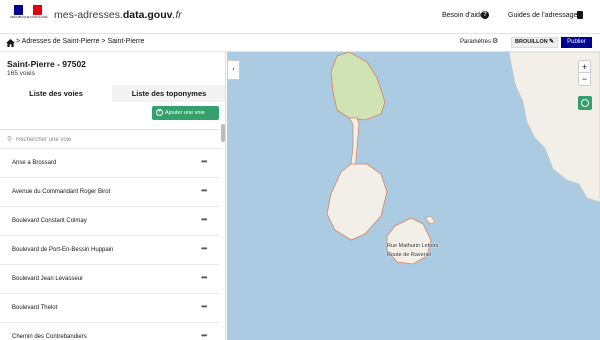  Describe the element at coordinates (109, 163) in the screenshot. I see `list-item: Anse a Brossard •••` at that location.